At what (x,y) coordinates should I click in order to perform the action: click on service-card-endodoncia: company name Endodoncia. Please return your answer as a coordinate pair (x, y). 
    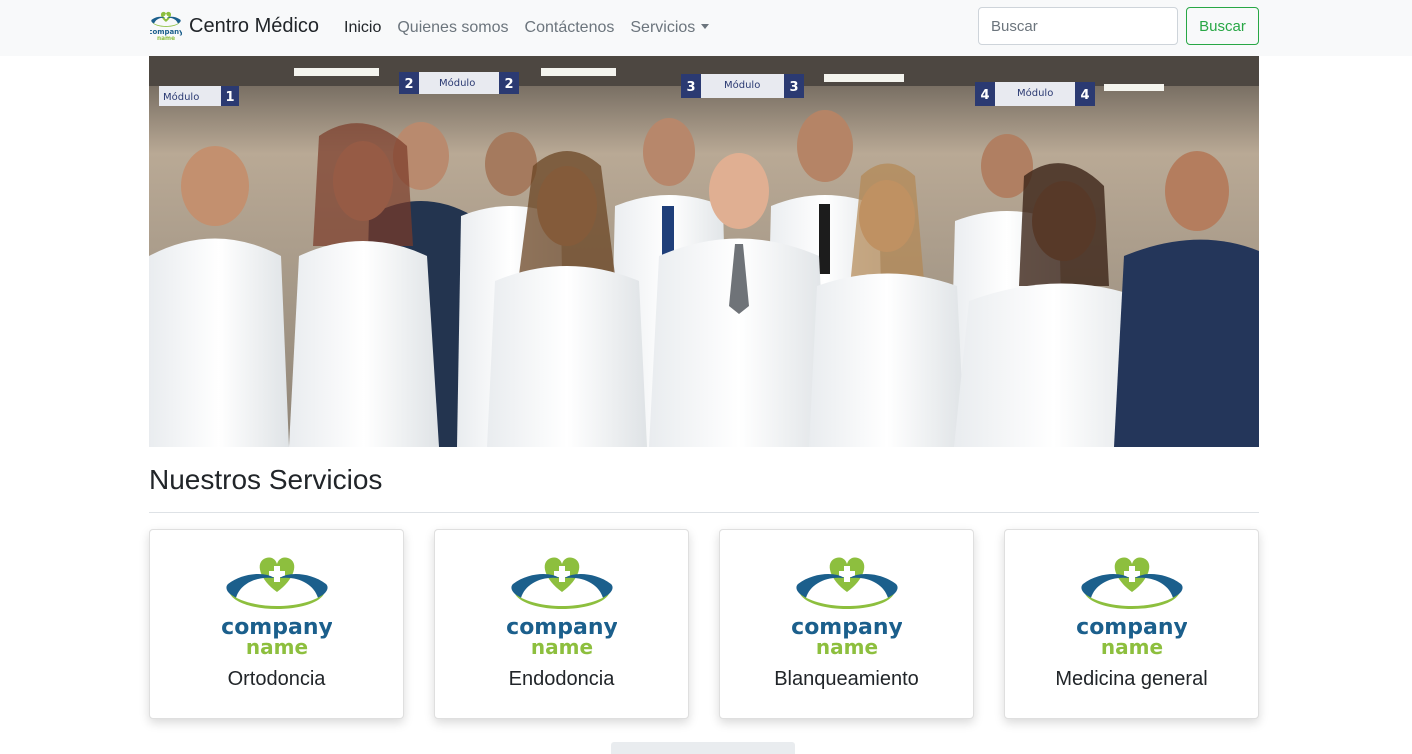
    Looking at the image, I should click on (561, 624).